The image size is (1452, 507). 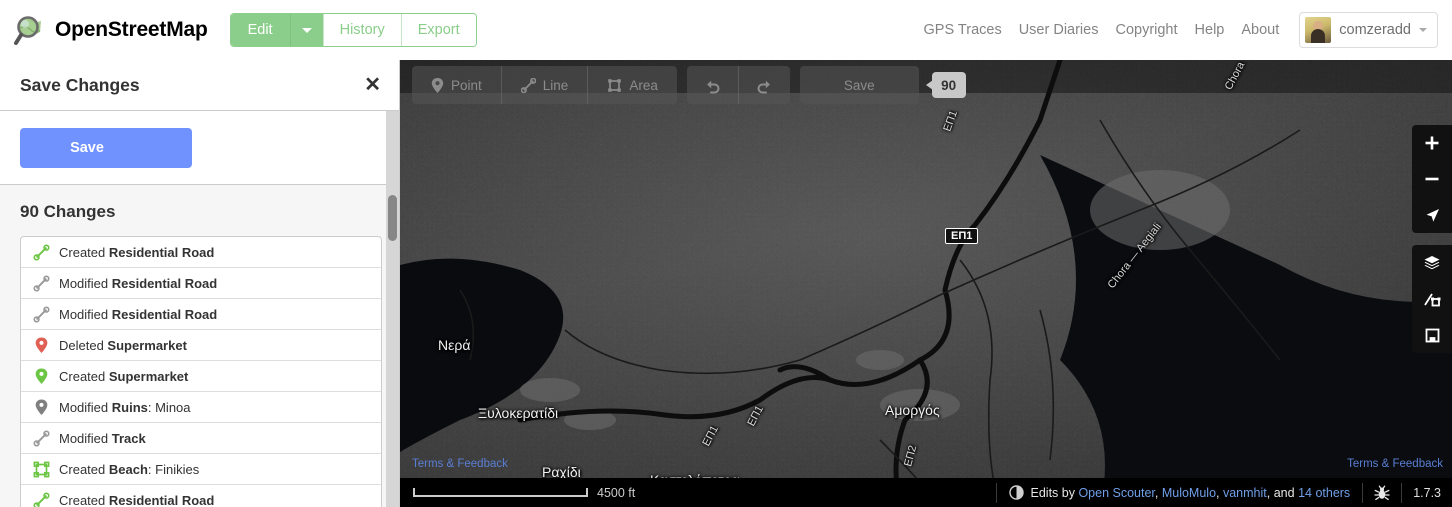 I want to click on attribution-others-link: 14 others, so click(x=1324, y=493).